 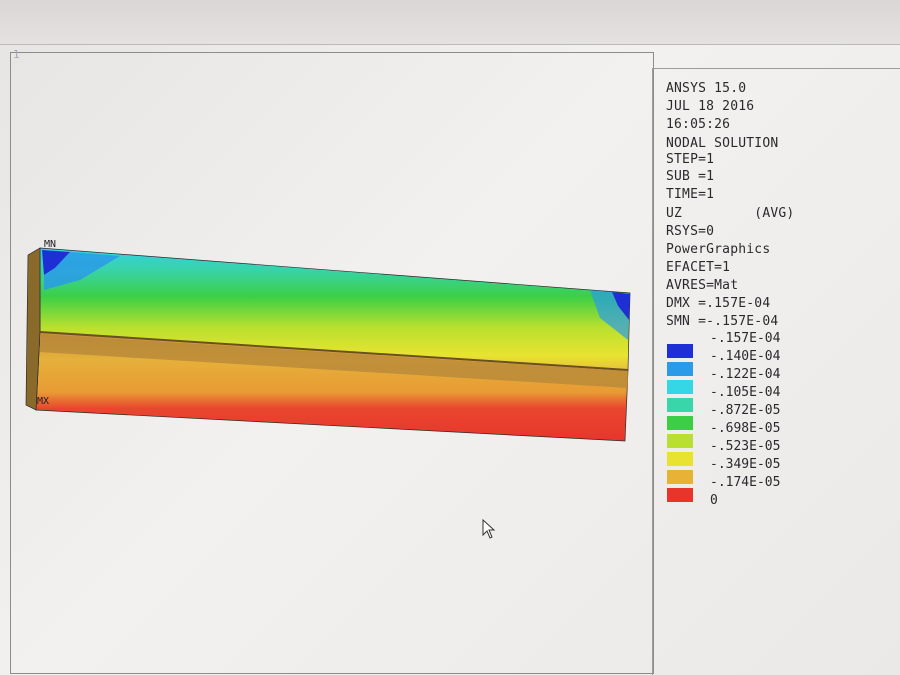 I want to click on info-line-dmx: DMX =.157E-04, so click(x=718, y=303).